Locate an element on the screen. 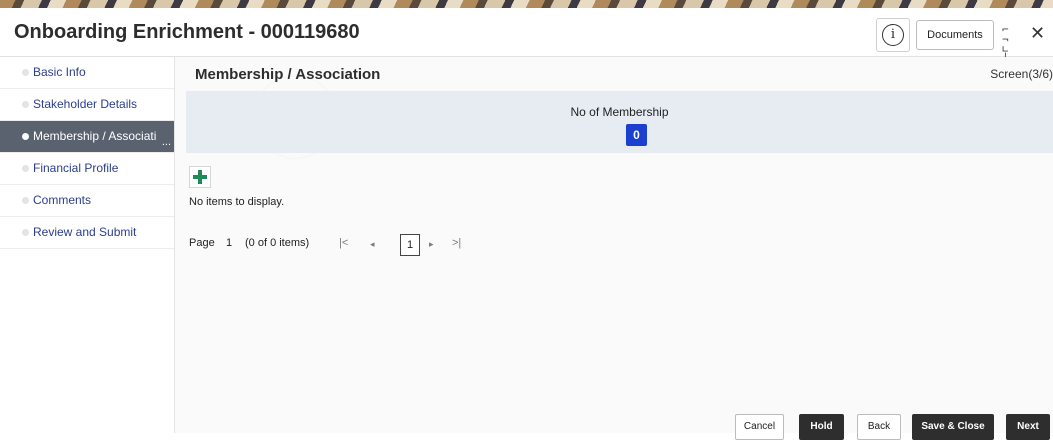  sidebar-item-financial-profile: Financial Profile is located at coordinates (87, 169).